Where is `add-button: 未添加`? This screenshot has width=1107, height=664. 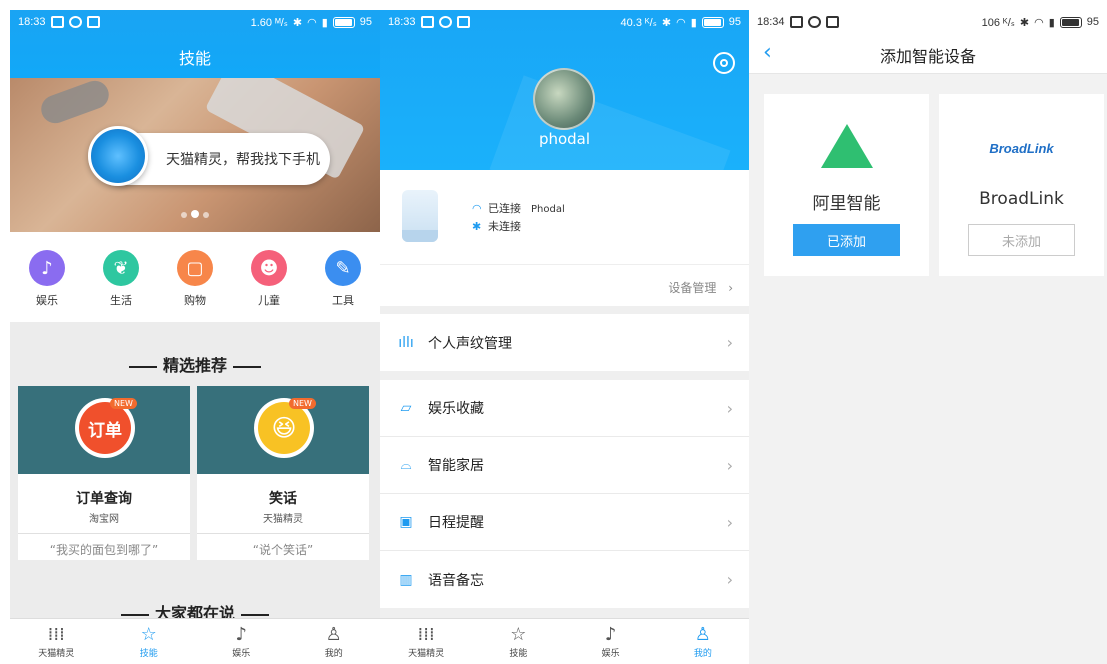
add-button: 未添加 is located at coordinates (1021, 240).